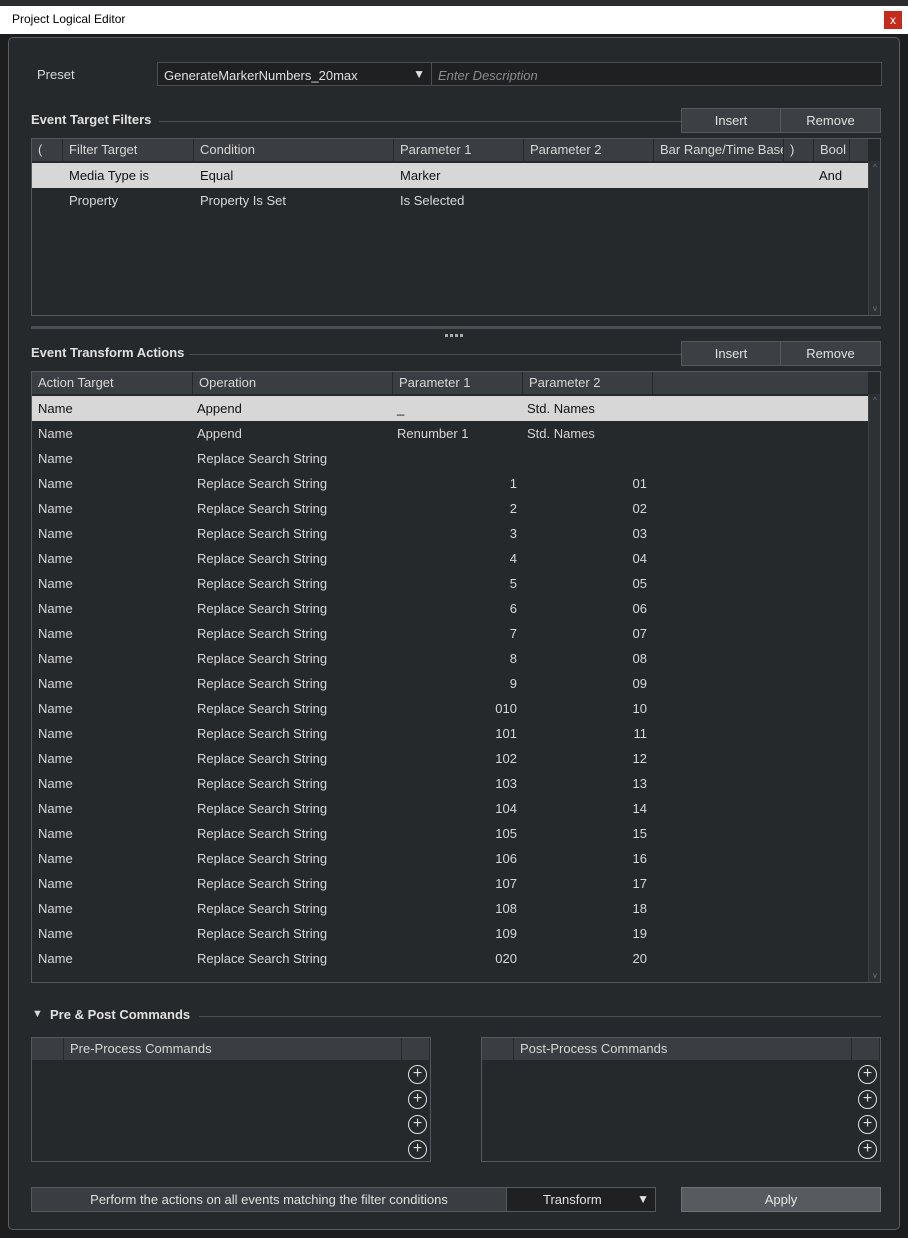  What do you see at coordinates (585, 758) in the screenshot?
I see `action-param2-cell: 12` at bounding box center [585, 758].